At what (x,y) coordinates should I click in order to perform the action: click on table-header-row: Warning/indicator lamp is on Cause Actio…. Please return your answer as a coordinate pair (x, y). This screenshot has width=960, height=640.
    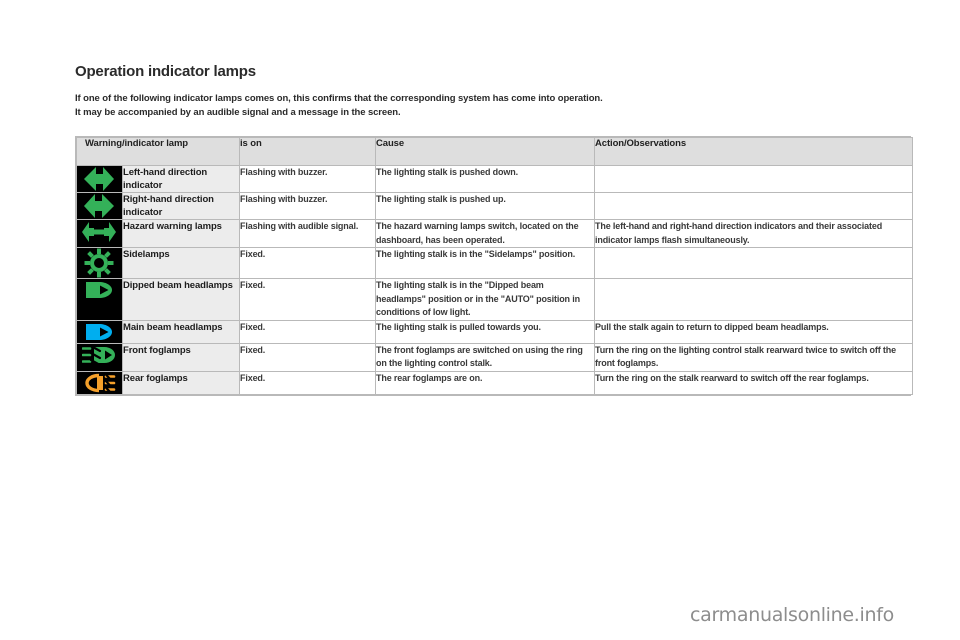
    Looking at the image, I should click on (494, 151).